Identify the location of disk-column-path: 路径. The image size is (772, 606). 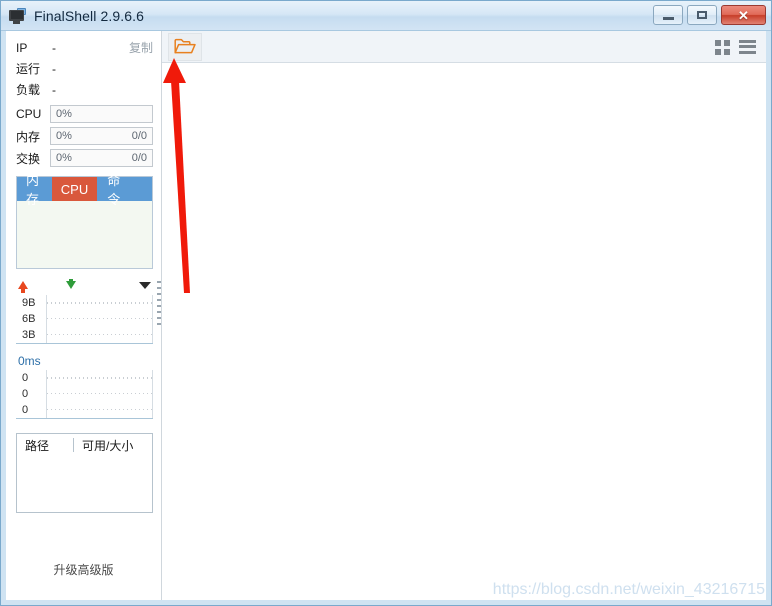
(37, 445).